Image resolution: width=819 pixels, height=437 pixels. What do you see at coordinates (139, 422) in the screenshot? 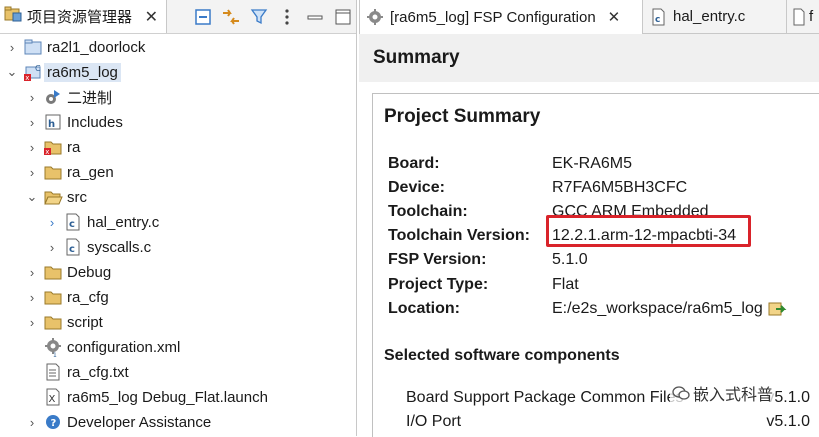
I see `tree-item-label: Developer Assistance` at bounding box center [139, 422].